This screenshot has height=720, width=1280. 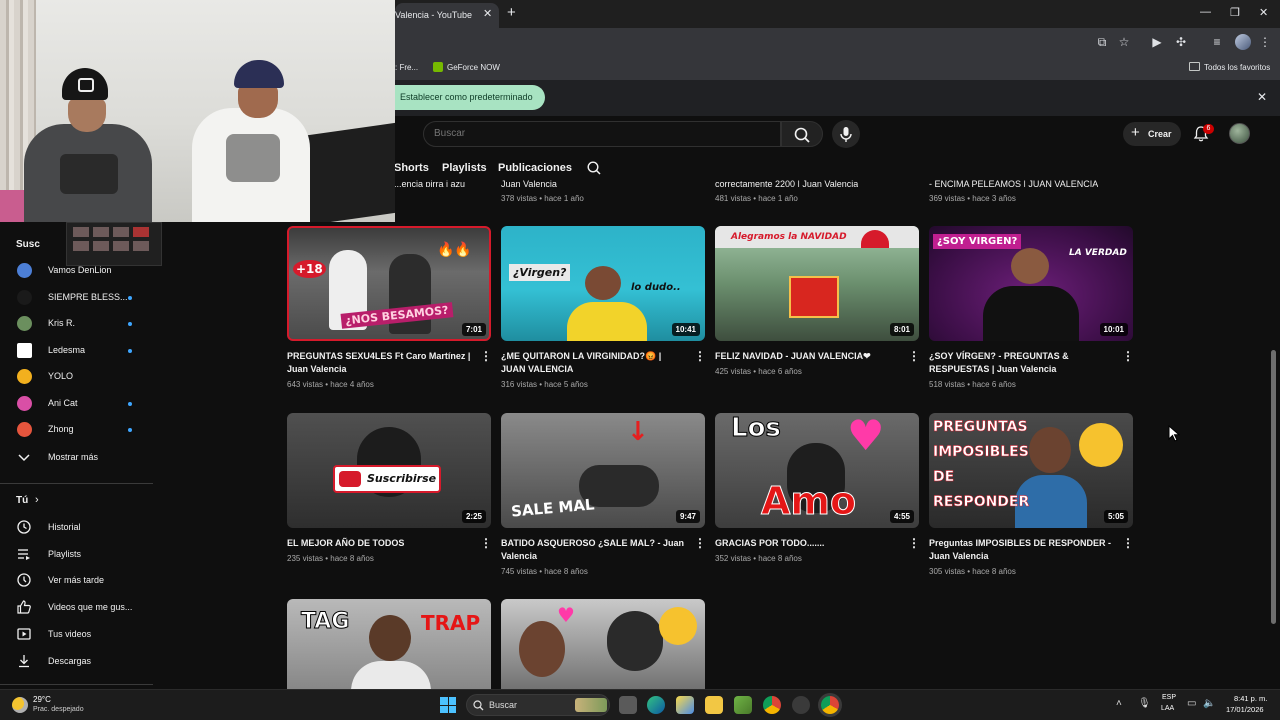 I want to click on downloads-icon, so click(x=24, y=661).